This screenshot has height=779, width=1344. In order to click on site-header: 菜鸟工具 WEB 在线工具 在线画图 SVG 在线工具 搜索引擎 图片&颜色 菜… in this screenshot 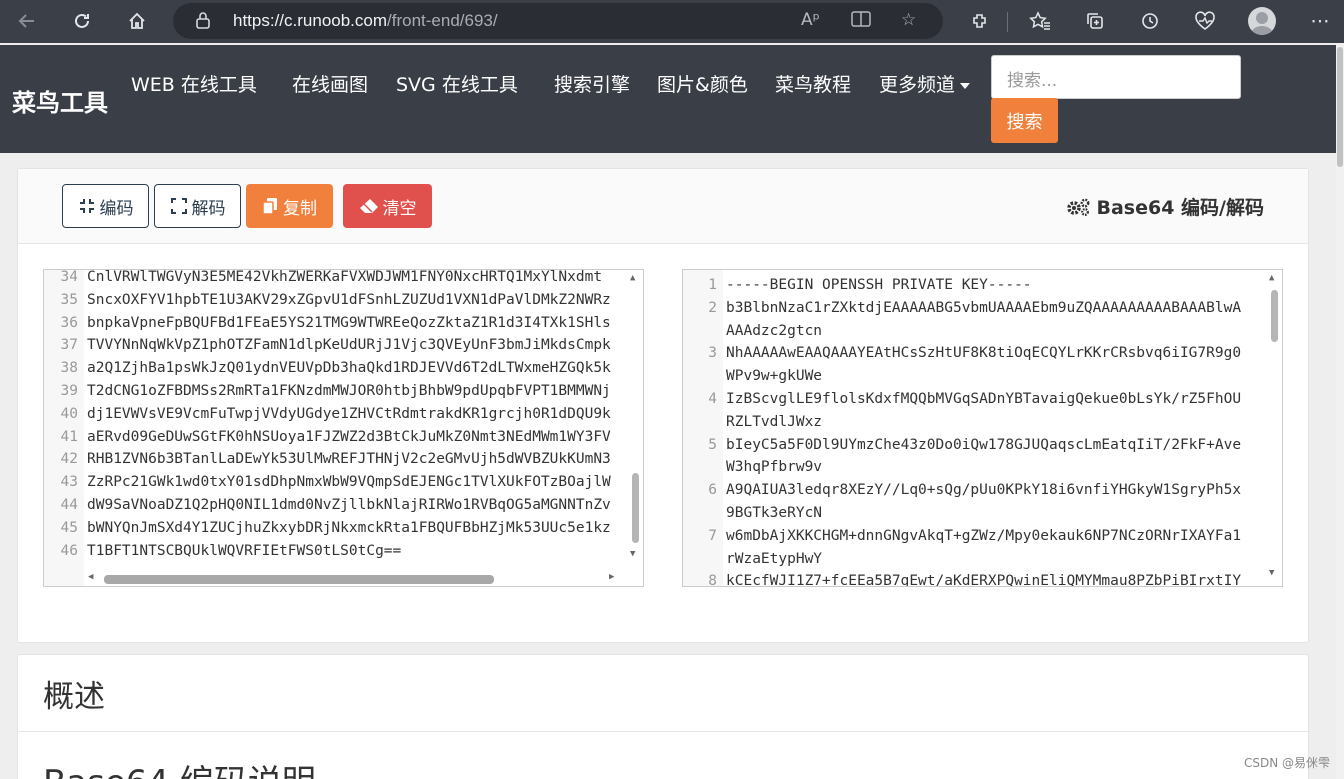, I will do `click(668, 99)`.